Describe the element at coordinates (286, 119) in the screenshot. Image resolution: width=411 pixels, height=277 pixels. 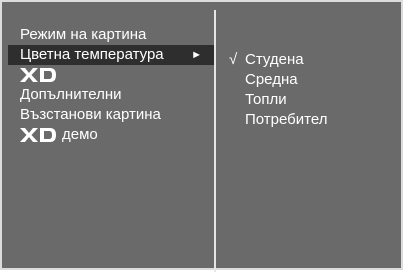
I see `submenu-item-label: Потребител` at that location.